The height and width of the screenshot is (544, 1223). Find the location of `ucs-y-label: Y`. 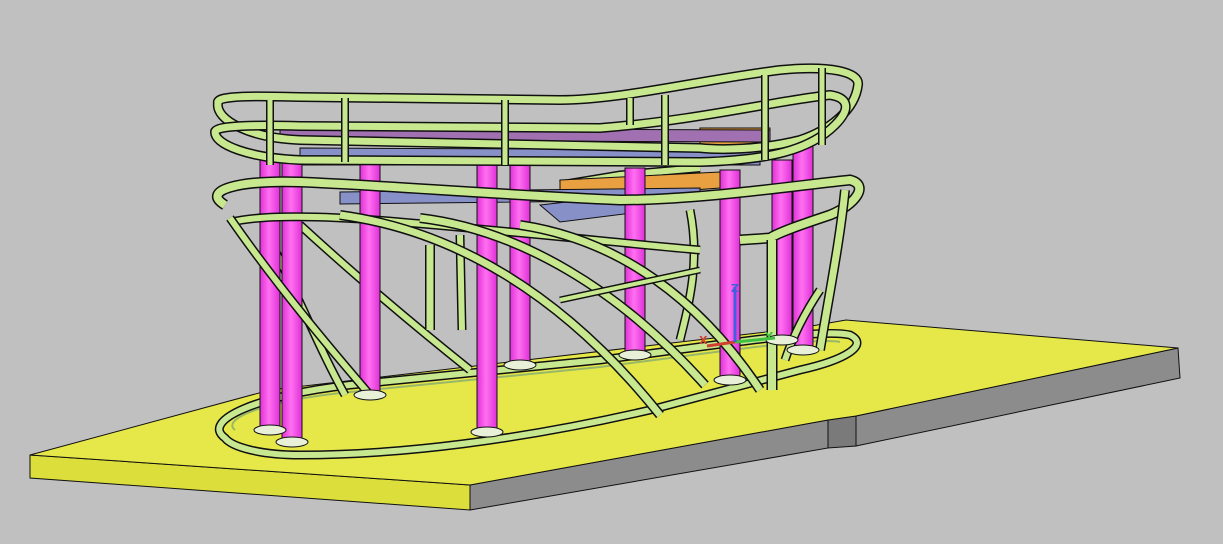

ucs-y-label: Y is located at coordinates (769, 336).